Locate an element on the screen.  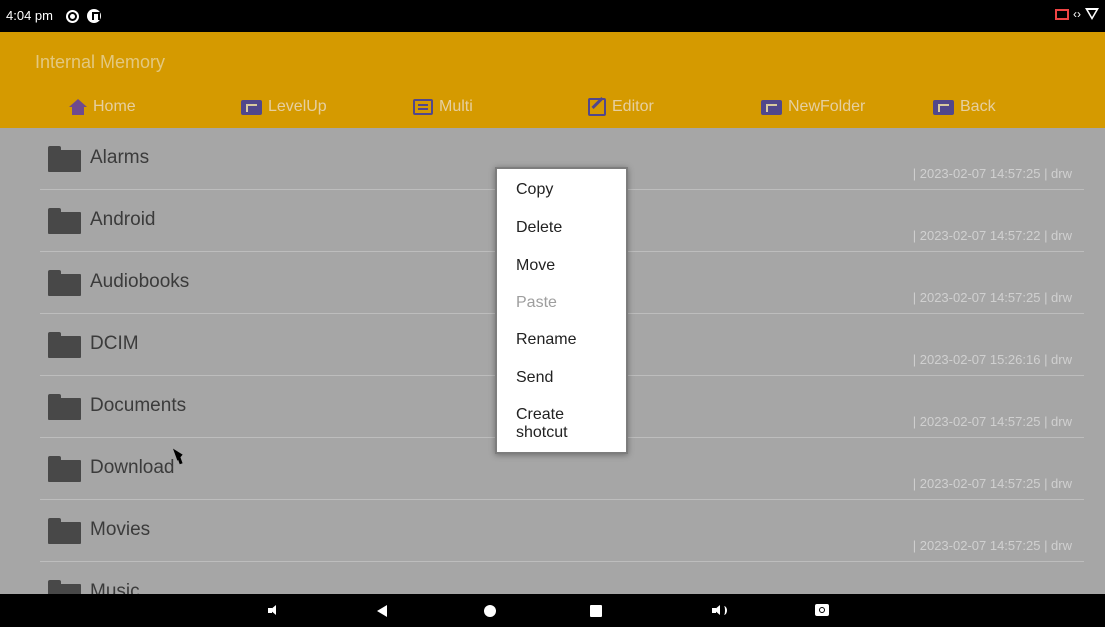
status-bar: 4:04 pm ‹› is located at coordinates (552, 16).